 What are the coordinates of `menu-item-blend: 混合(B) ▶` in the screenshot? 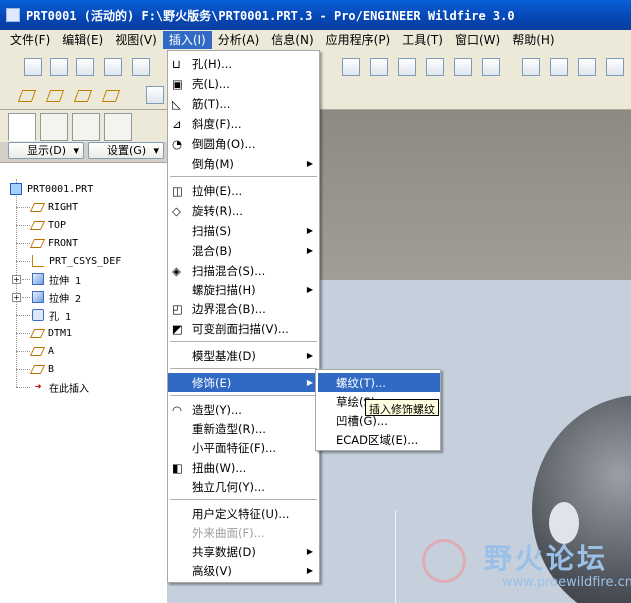 It's located at (243, 250).